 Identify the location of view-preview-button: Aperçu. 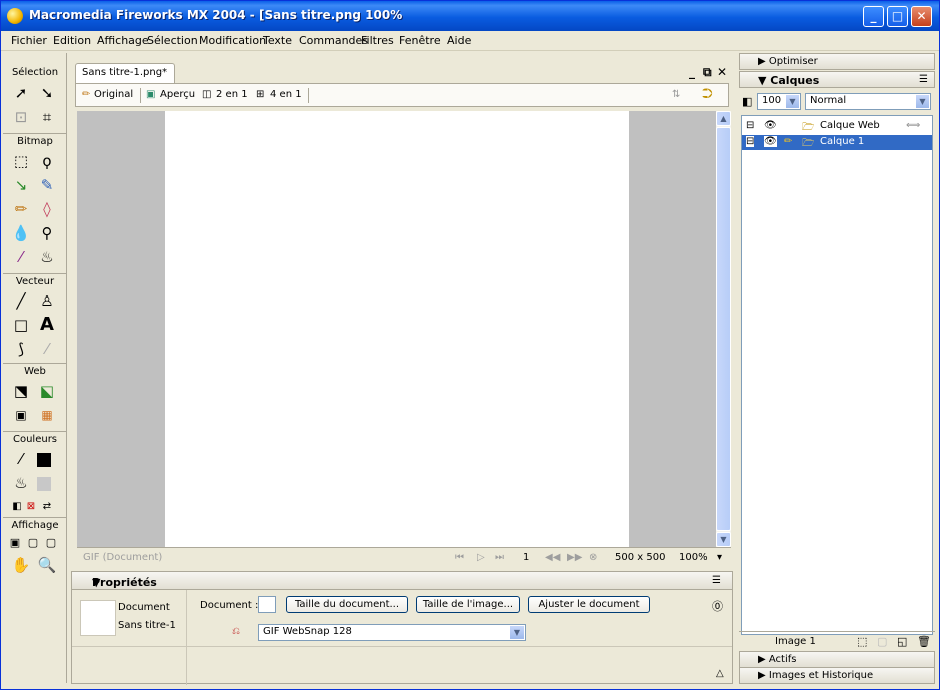
(177, 94).